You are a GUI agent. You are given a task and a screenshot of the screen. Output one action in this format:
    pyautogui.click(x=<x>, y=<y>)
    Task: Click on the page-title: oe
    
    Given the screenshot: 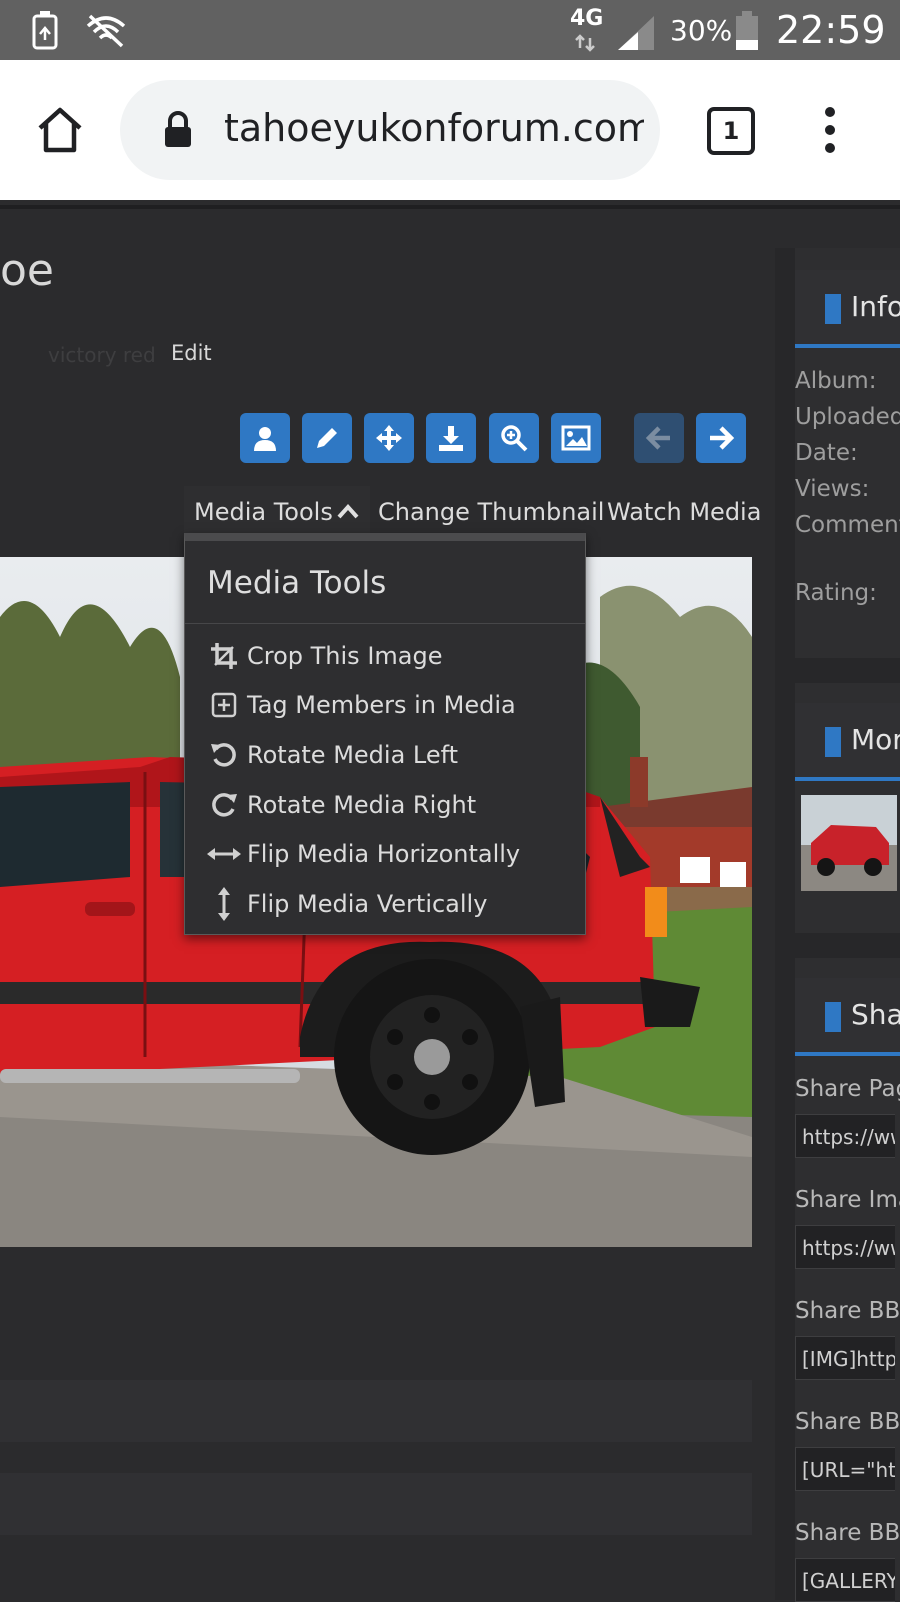 What is the action you would take?
    pyautogui.click(x=27, y=270)
    